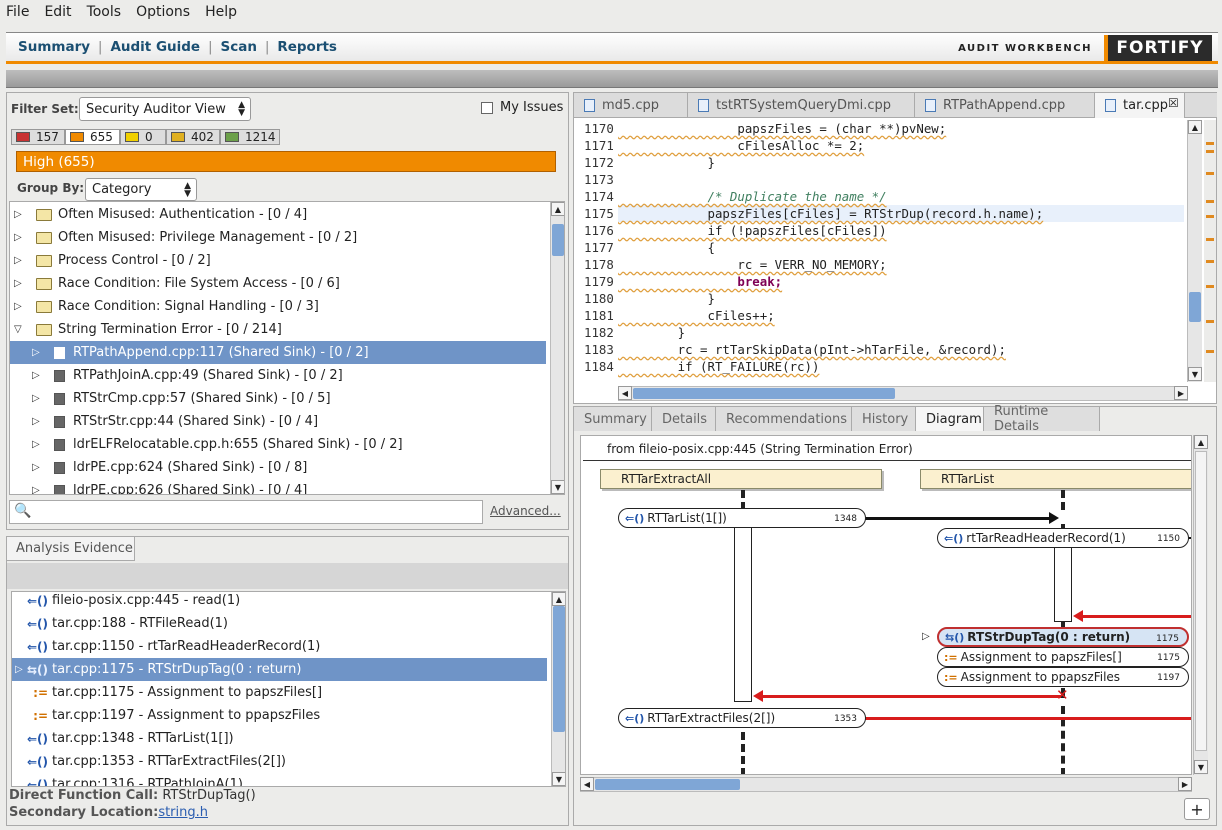 The width and height of the screenshot is (1222, 830). Describe the element at coordinates (1063, 538) in the screenshot. I see `call-rttarreadheaderrecord: ⇐() rtTarReadHeaderRecord(1) 1150` at that location.